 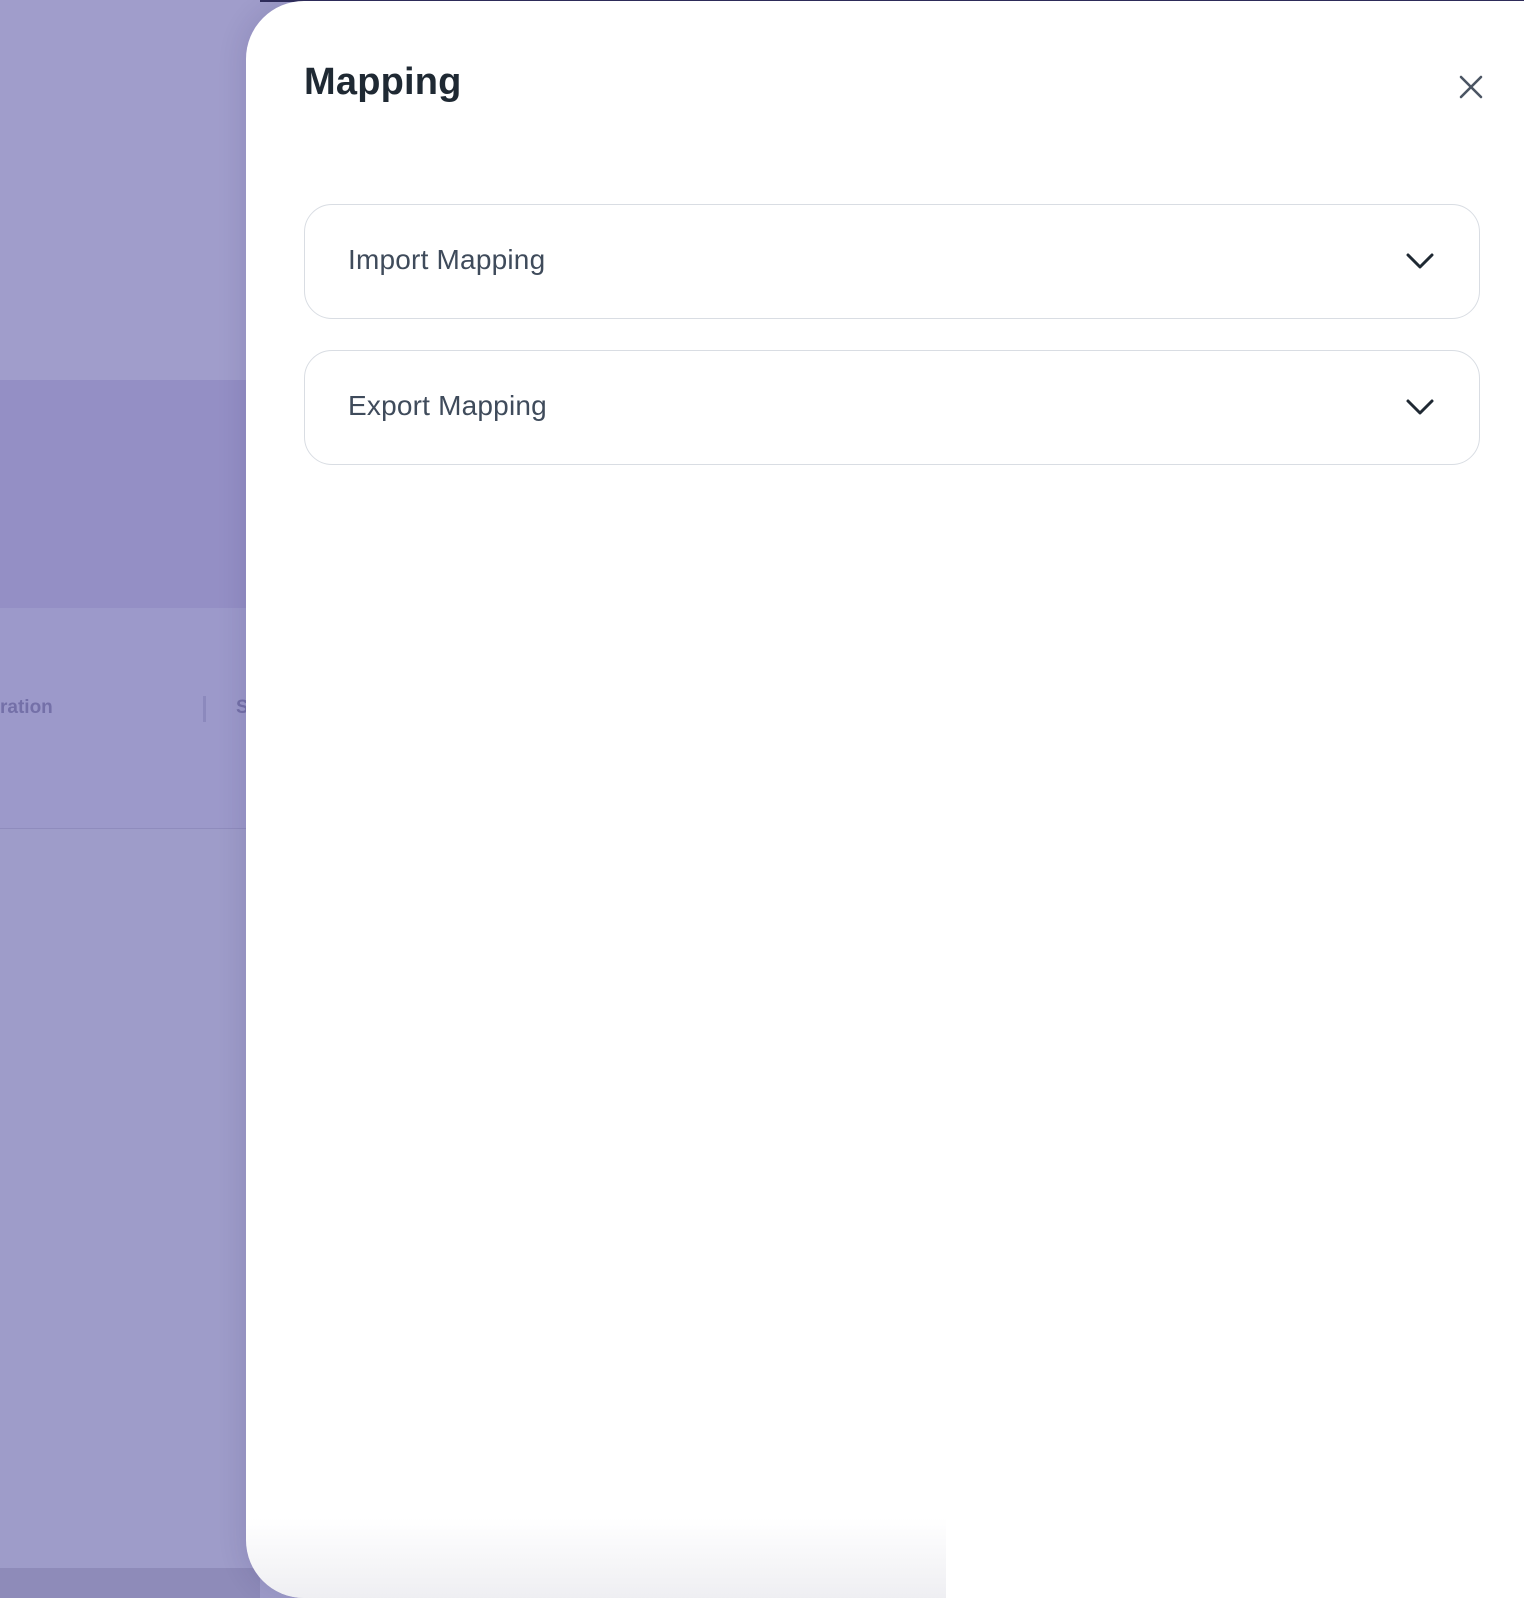 What do you see at coordinates (130, 1583) in the screenshot?
I see `background-footer` at bounding box center [130, 1583].